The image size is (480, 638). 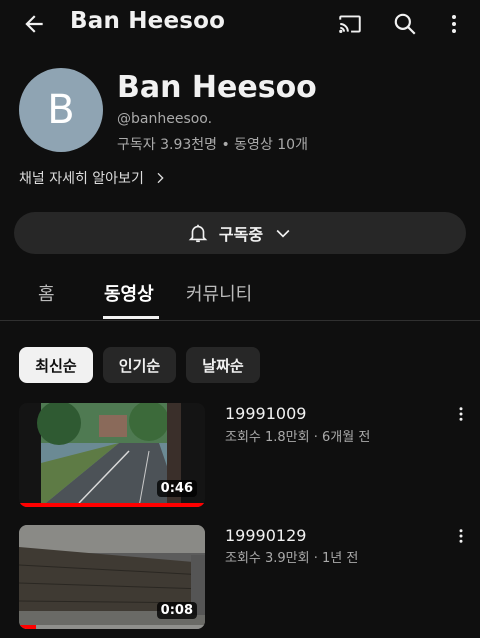 I want to click on cast-icon, so click(x=350, y=24).